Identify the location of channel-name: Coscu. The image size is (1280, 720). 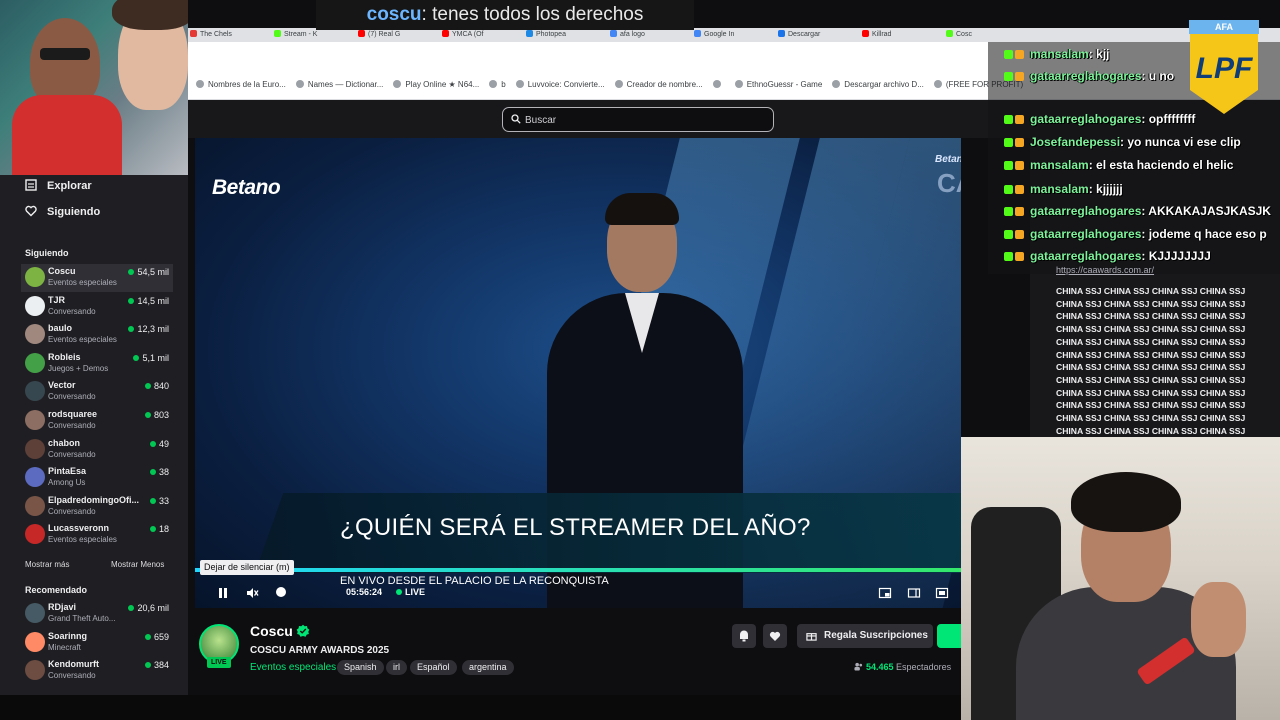
(271, 631).